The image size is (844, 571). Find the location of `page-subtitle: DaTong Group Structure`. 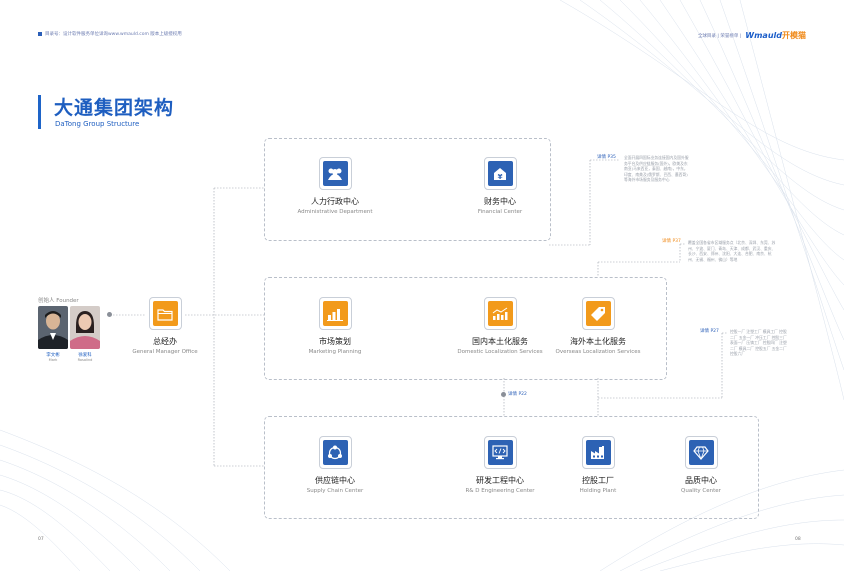

page-subtitle: DaTong Group Structure is located at coordinates (97, 124).